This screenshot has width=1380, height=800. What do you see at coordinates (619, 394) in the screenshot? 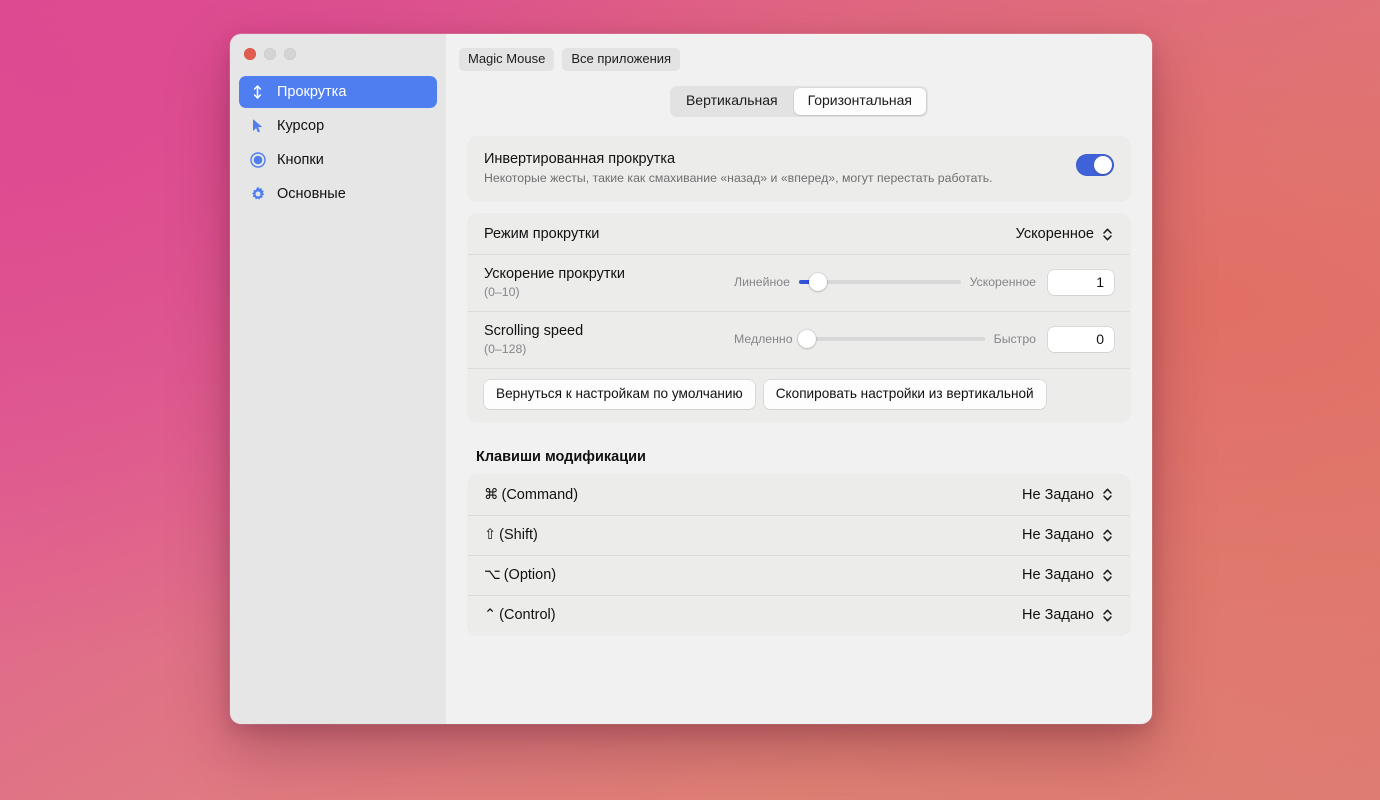
I see `reset-defaults-button: Вернуться к настройкам по умолчанию` at bounding box center [619, 394].